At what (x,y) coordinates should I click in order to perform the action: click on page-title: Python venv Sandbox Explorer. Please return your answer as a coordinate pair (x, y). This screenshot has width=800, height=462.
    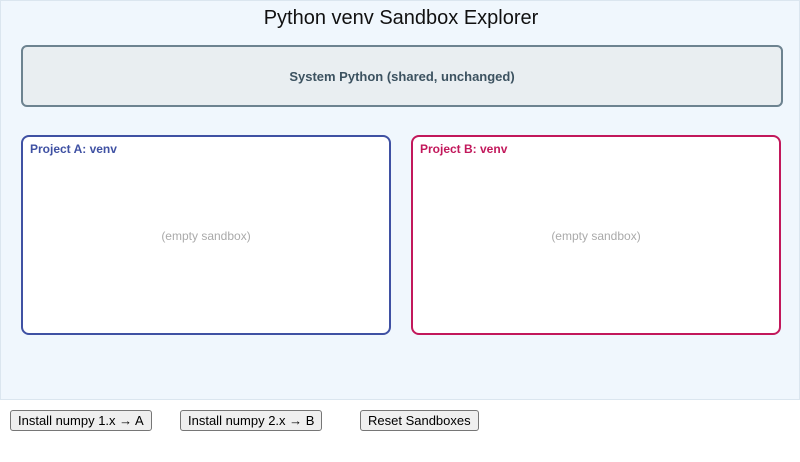
    Looking at the image, I should click on (401, 18).